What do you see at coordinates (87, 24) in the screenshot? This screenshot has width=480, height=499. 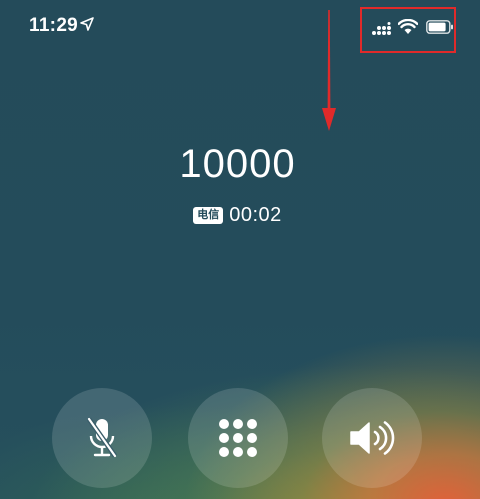 I see `location-arrow-icon` at bounding box center [87, 24].